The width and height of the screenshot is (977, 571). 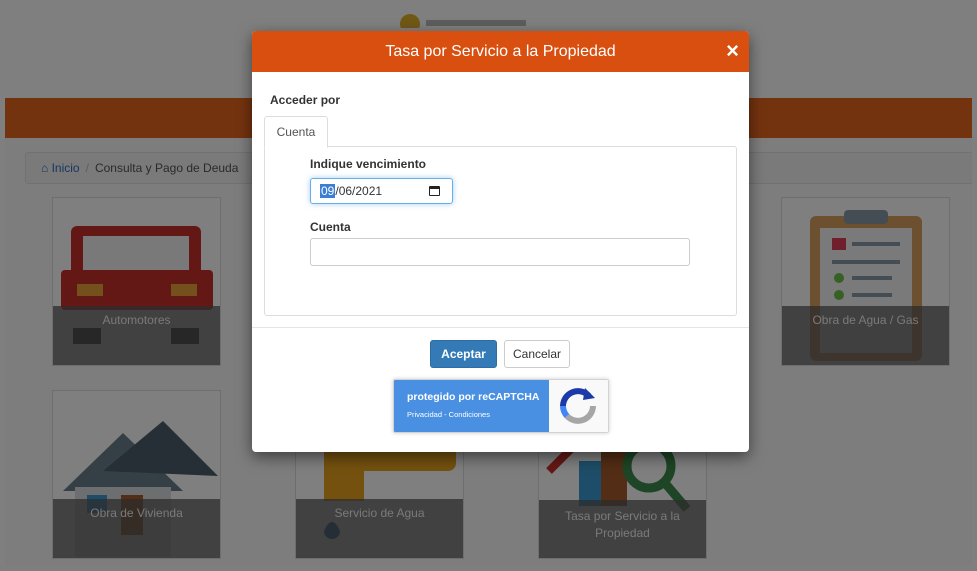 I want to click on modal-title: Tasa por Servicio a la Propiedad, so click(x=500, y=51).